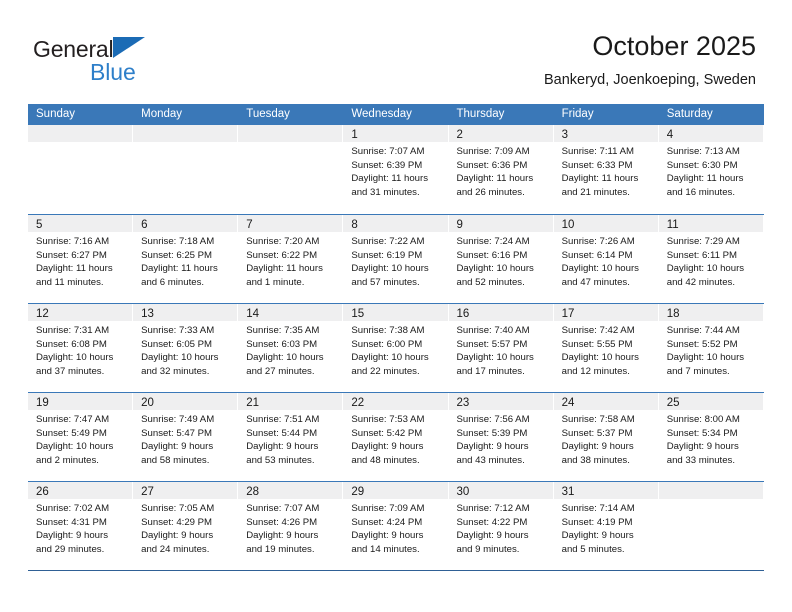 This screenshot has width=792, height=612. What do you see at coordinates (177, 522) in the screenshot?
I see `day-detail-line: Sunset: 4:29 PM` at bounding box center [177, 522].